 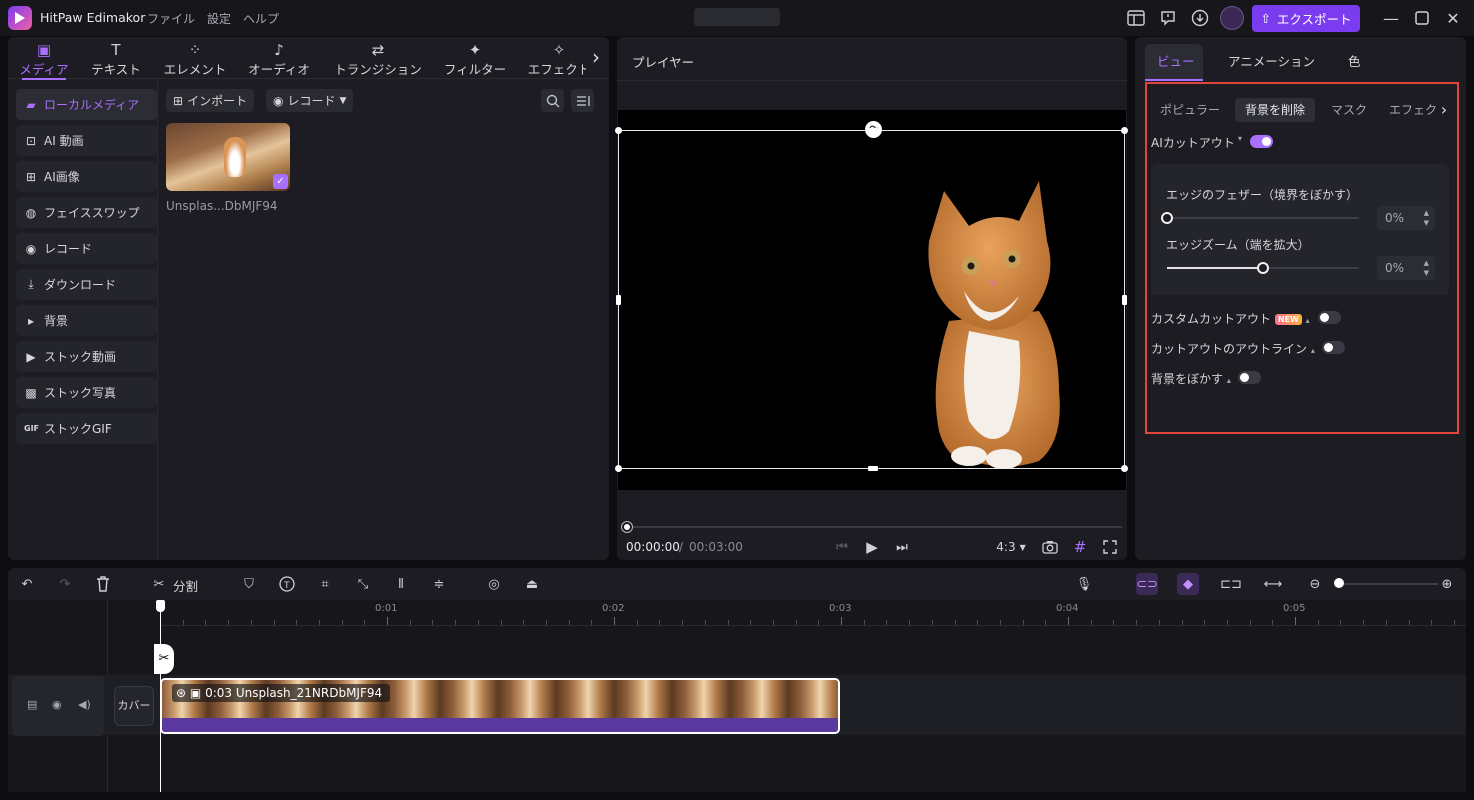 What do you see at coordinates (1388, 584) in the screenshot?
I see `timeline-zoom-slider` at bounding box center [1388, 584].